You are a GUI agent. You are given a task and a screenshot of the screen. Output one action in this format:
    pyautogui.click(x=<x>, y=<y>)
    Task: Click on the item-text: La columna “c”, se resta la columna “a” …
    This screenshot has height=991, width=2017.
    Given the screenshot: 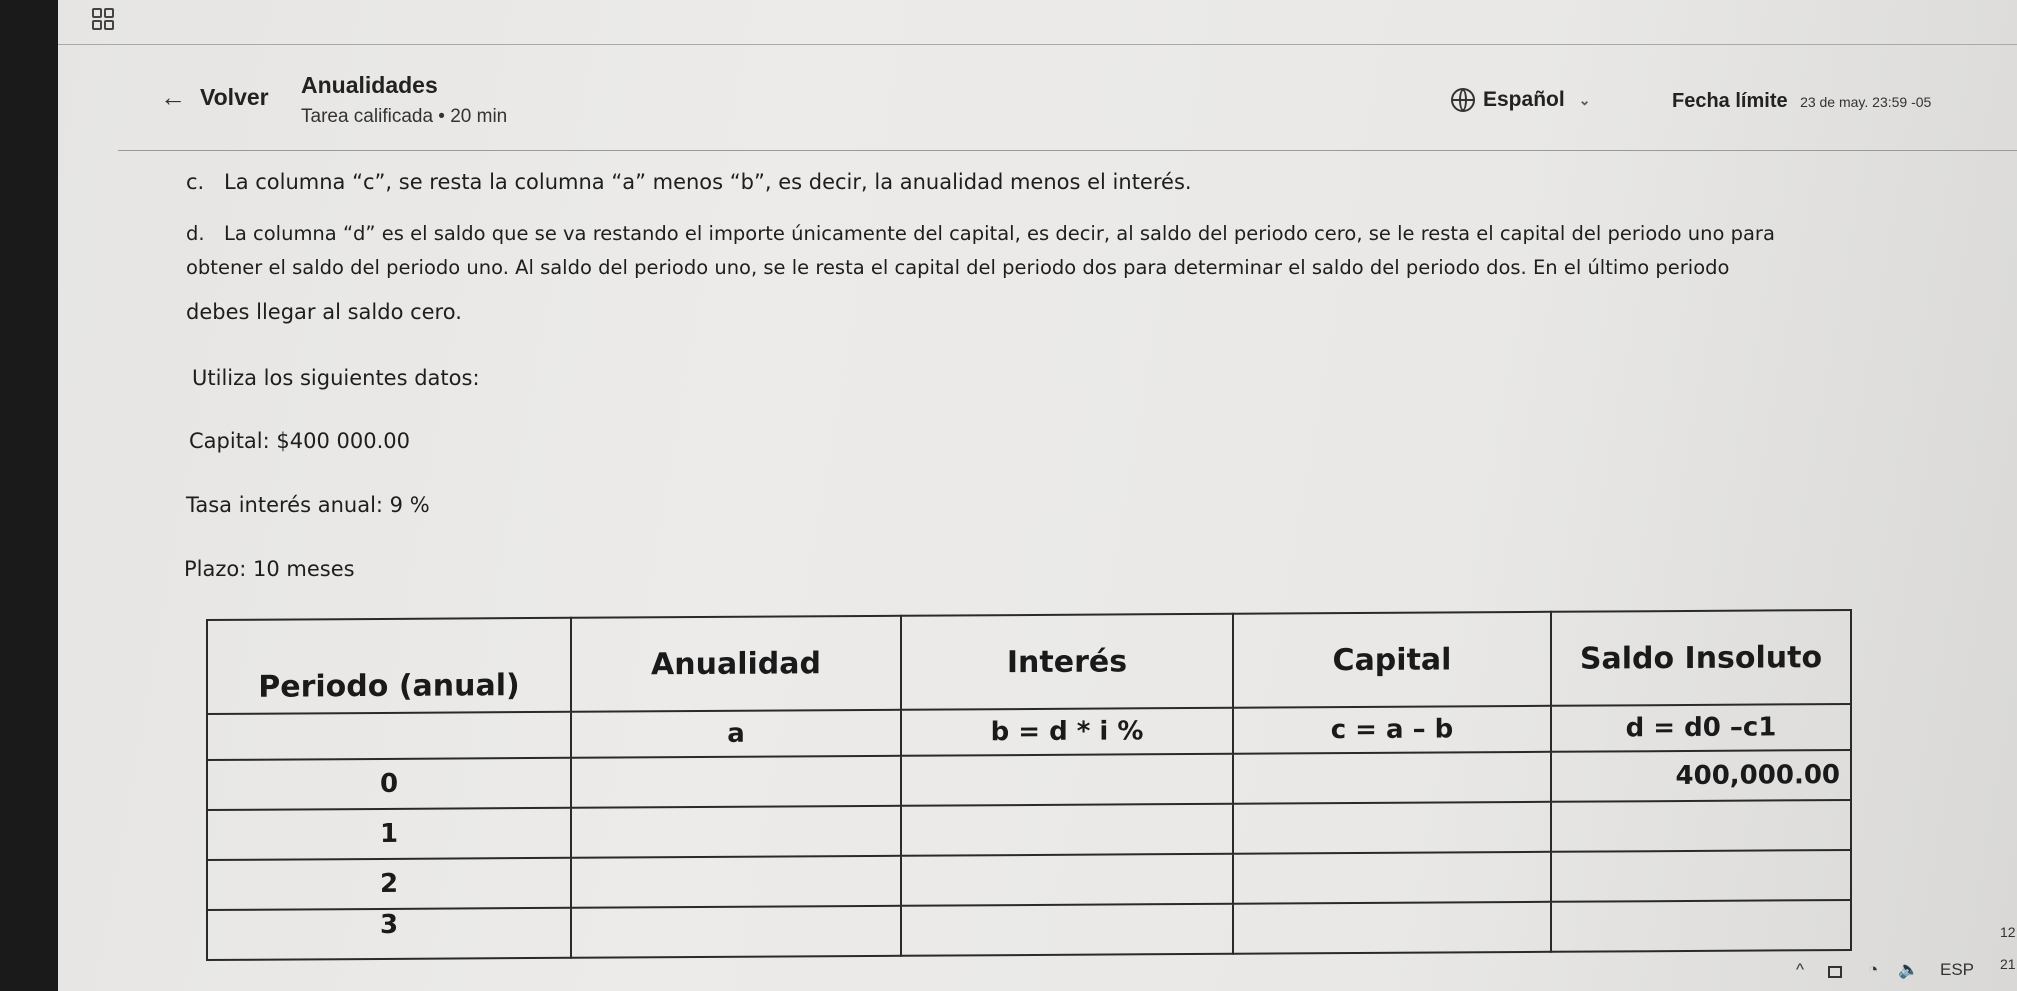 What is the action you would take?
    pyautogui.click(x=708, y=182)
    